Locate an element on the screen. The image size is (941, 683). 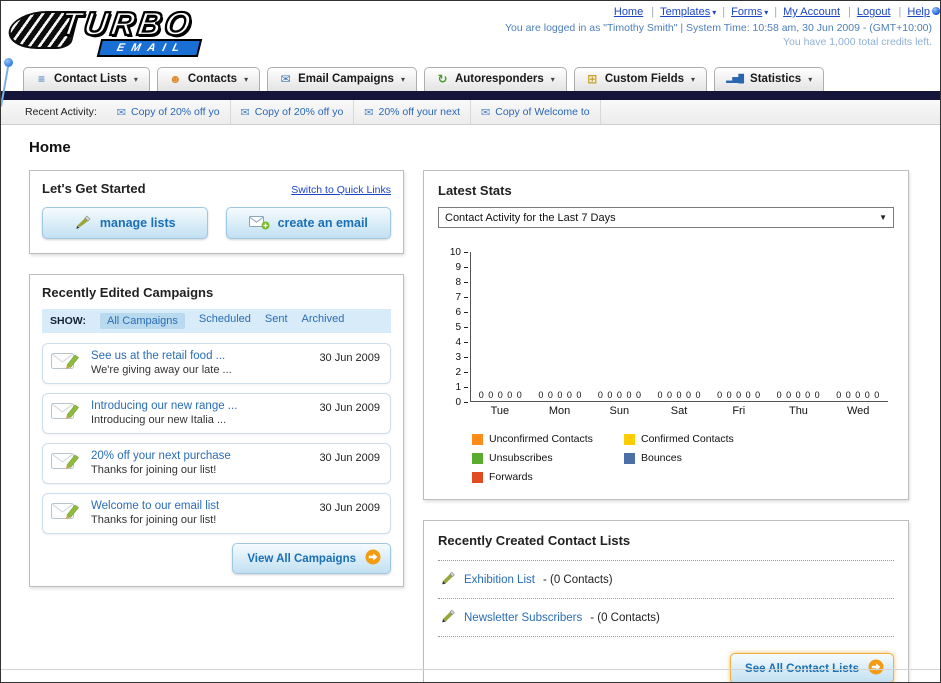
tab-contact-lists: ≡ Contact Lists ▾ is located at coordinates (86, 79).